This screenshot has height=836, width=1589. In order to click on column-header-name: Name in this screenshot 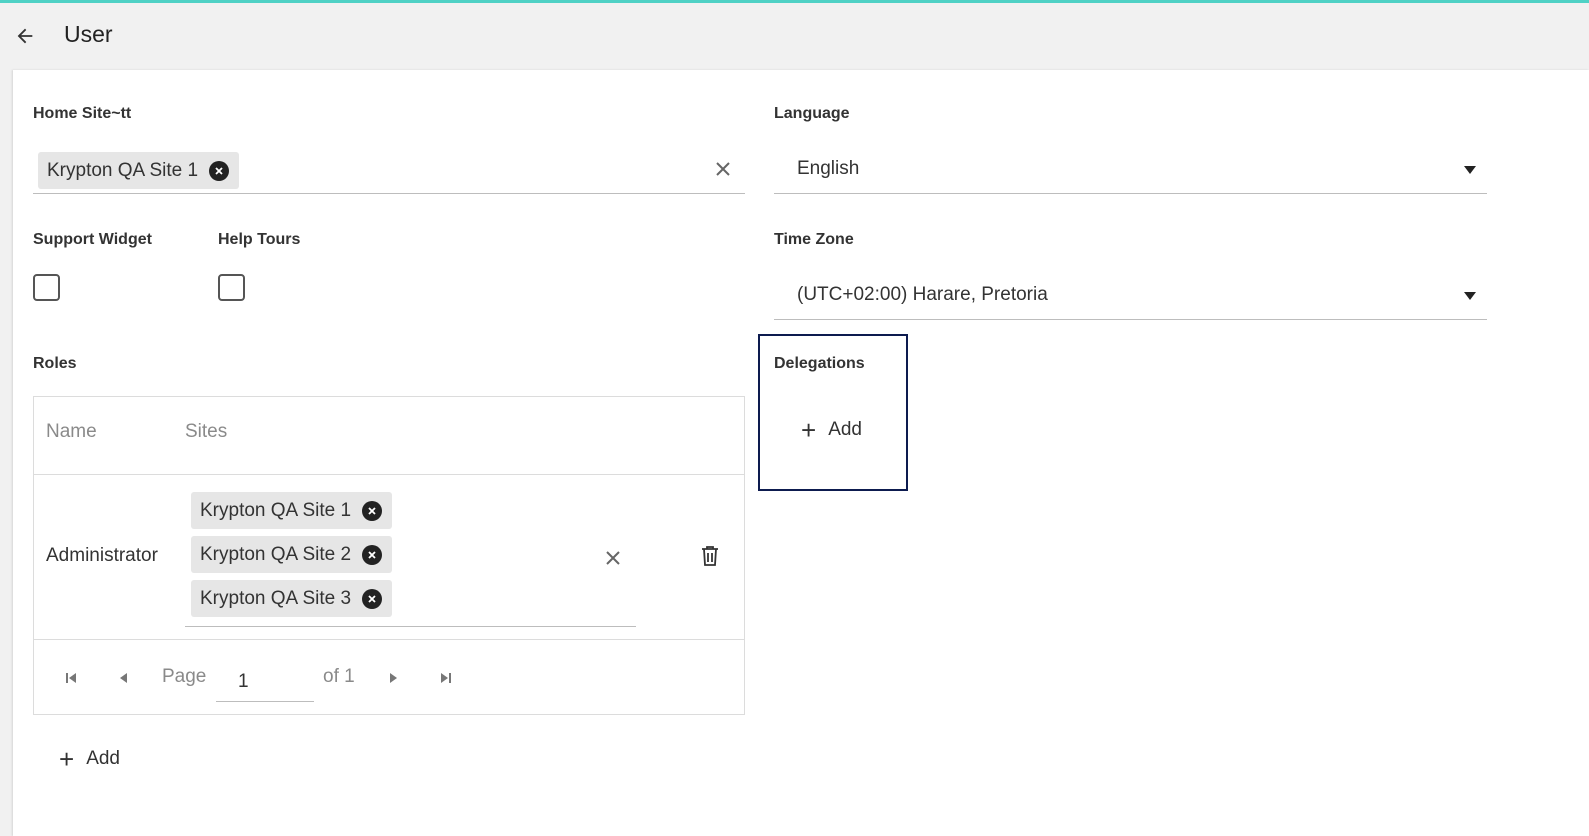, I will do `click(71, 432)`.